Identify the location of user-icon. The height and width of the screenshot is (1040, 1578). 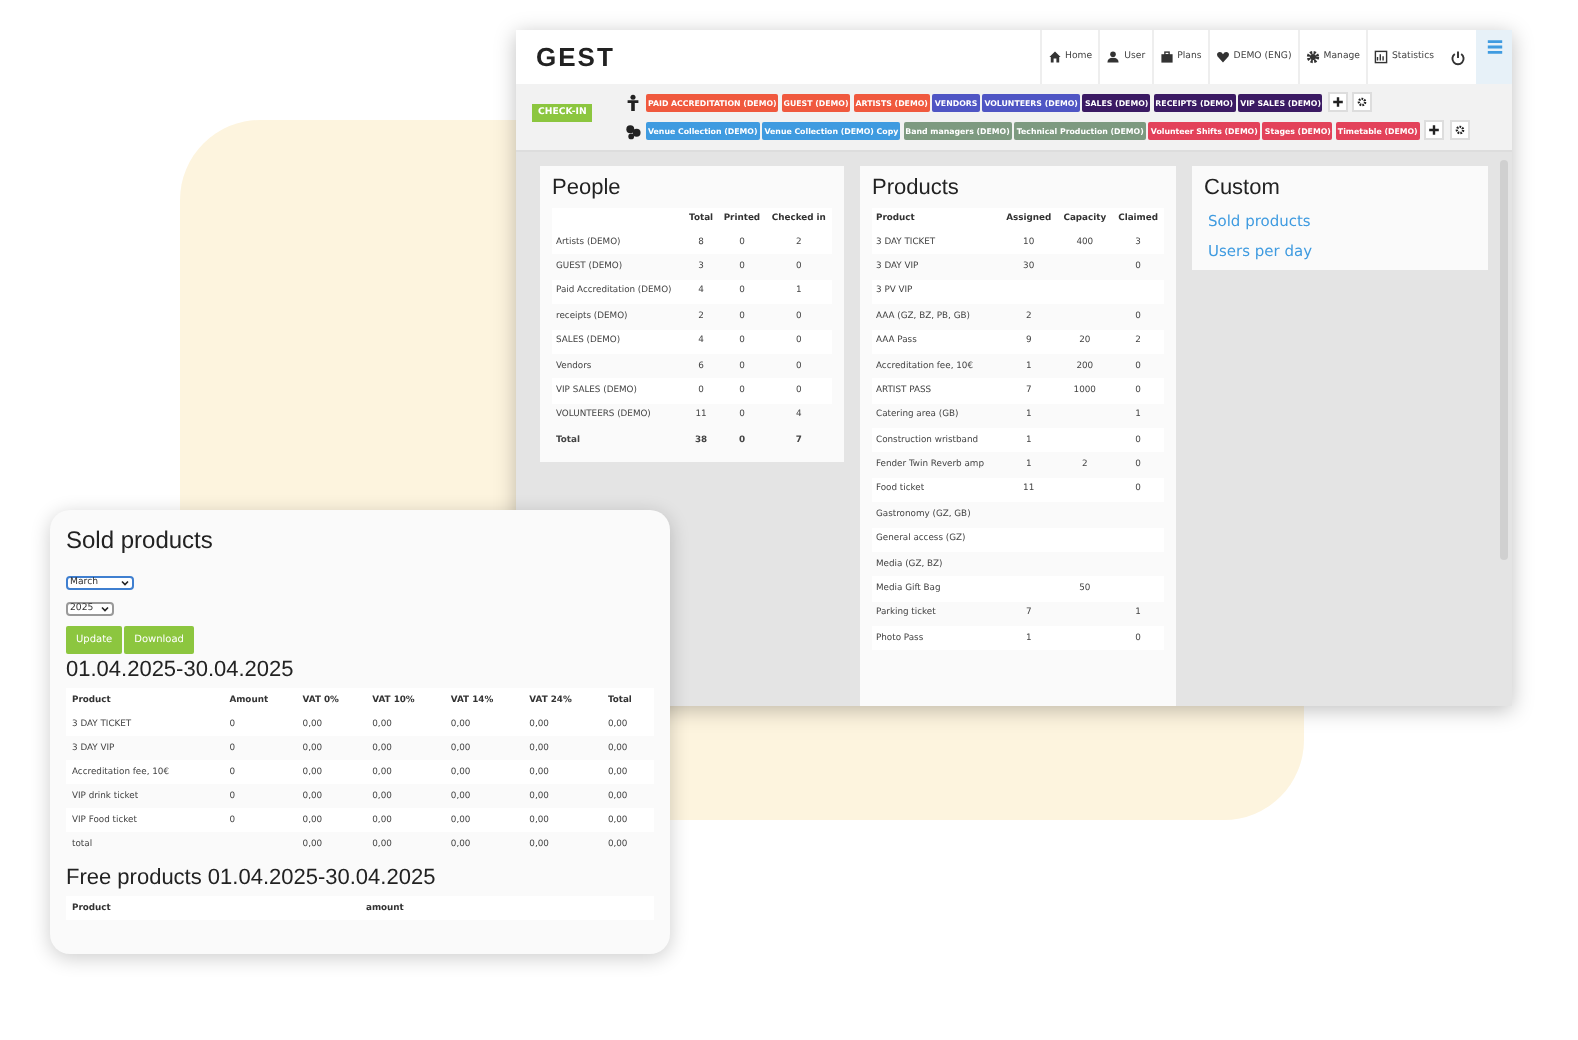
(1113, 57).